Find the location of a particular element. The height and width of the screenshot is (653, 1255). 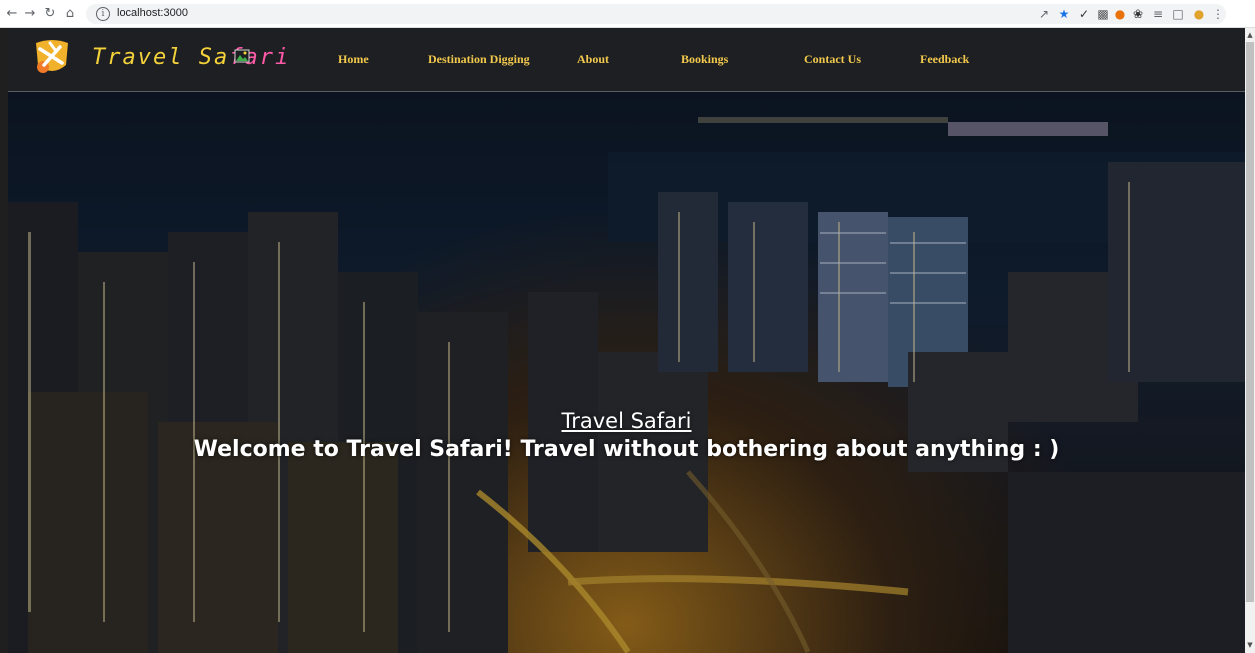

page-scrollbar: ▲ ▼ is located at coordinates (1250, 340).